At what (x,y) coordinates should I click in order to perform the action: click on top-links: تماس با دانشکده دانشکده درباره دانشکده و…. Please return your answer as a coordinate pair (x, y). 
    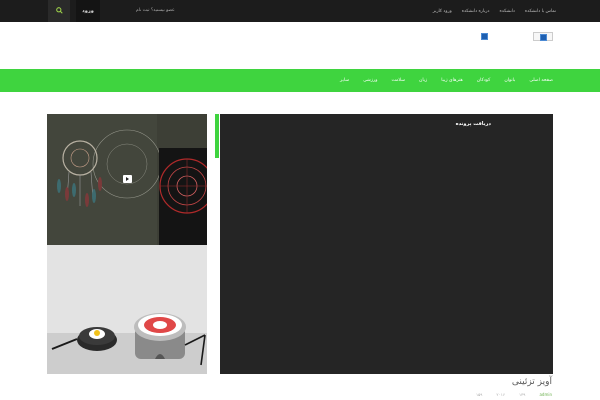
    Looking at the image, I should click on (494, 11).